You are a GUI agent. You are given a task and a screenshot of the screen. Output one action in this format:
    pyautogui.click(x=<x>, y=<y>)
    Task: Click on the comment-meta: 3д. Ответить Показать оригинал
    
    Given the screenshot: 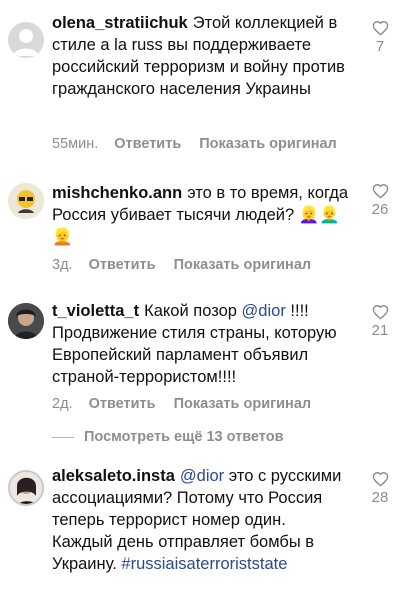 What is the action you would take?
    pyautogui.click(x=181, y=265)
    